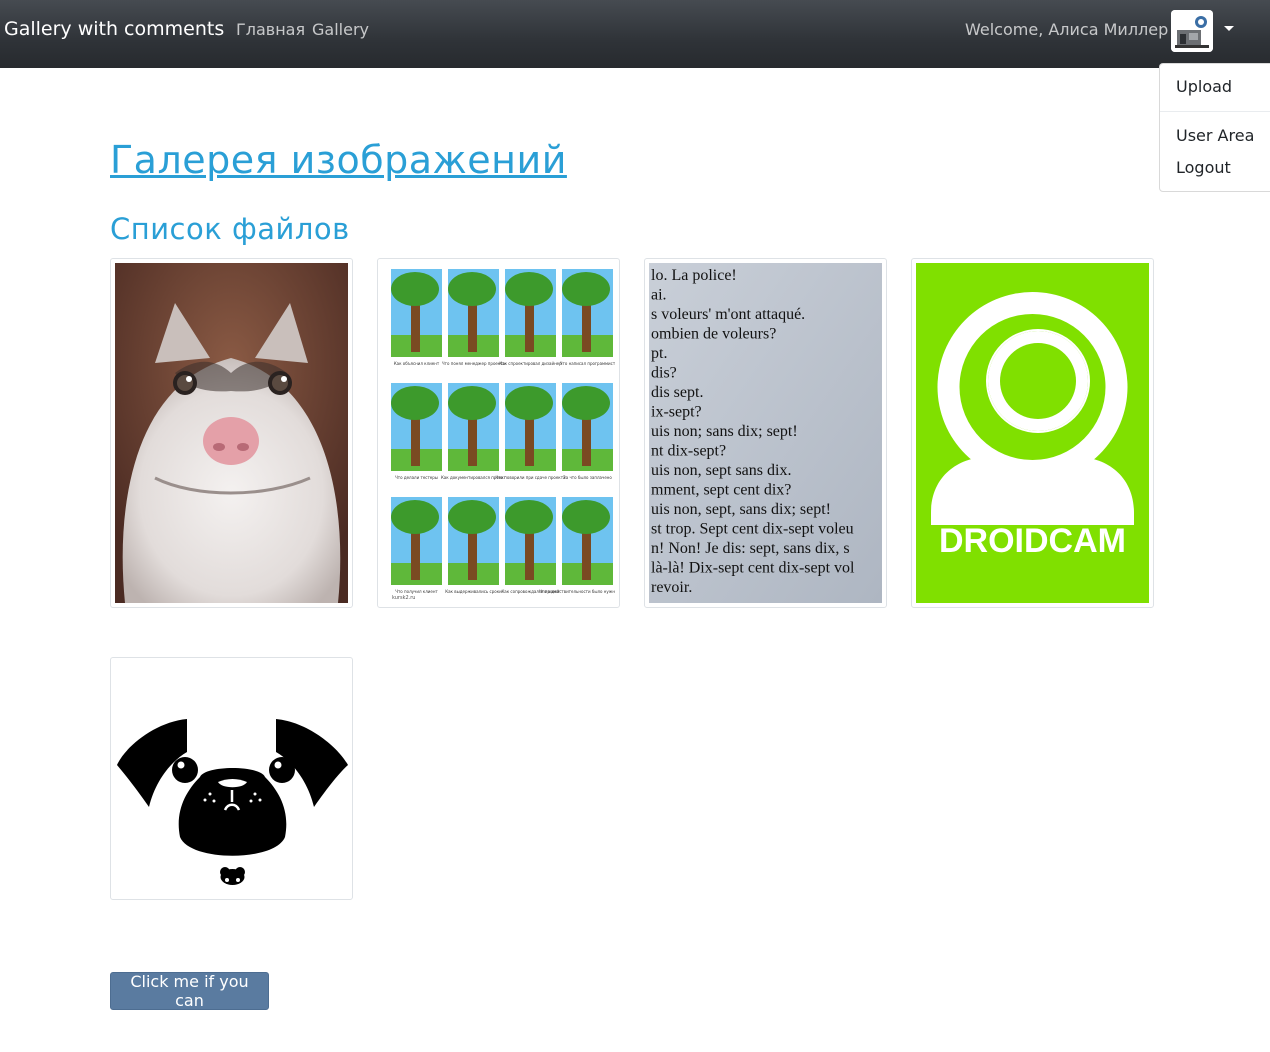 This screenshot has width=1270, height=1052. What do you see at coordinates (416, 591) in the screenshot?
I see `comic-caption: Что получил клиент` at bounding box center [416, 591].